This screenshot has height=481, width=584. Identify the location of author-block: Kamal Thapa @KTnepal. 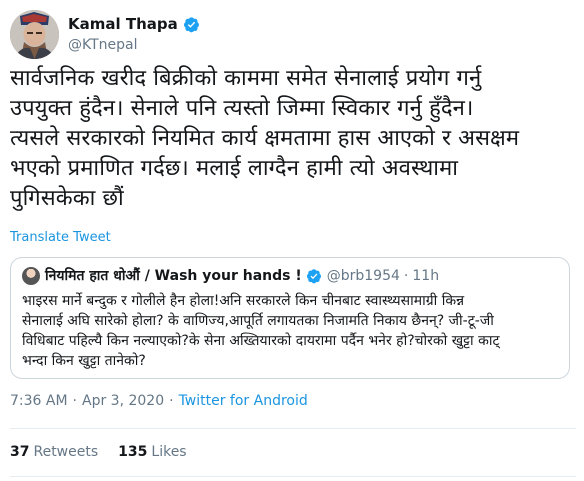
(134, 33).